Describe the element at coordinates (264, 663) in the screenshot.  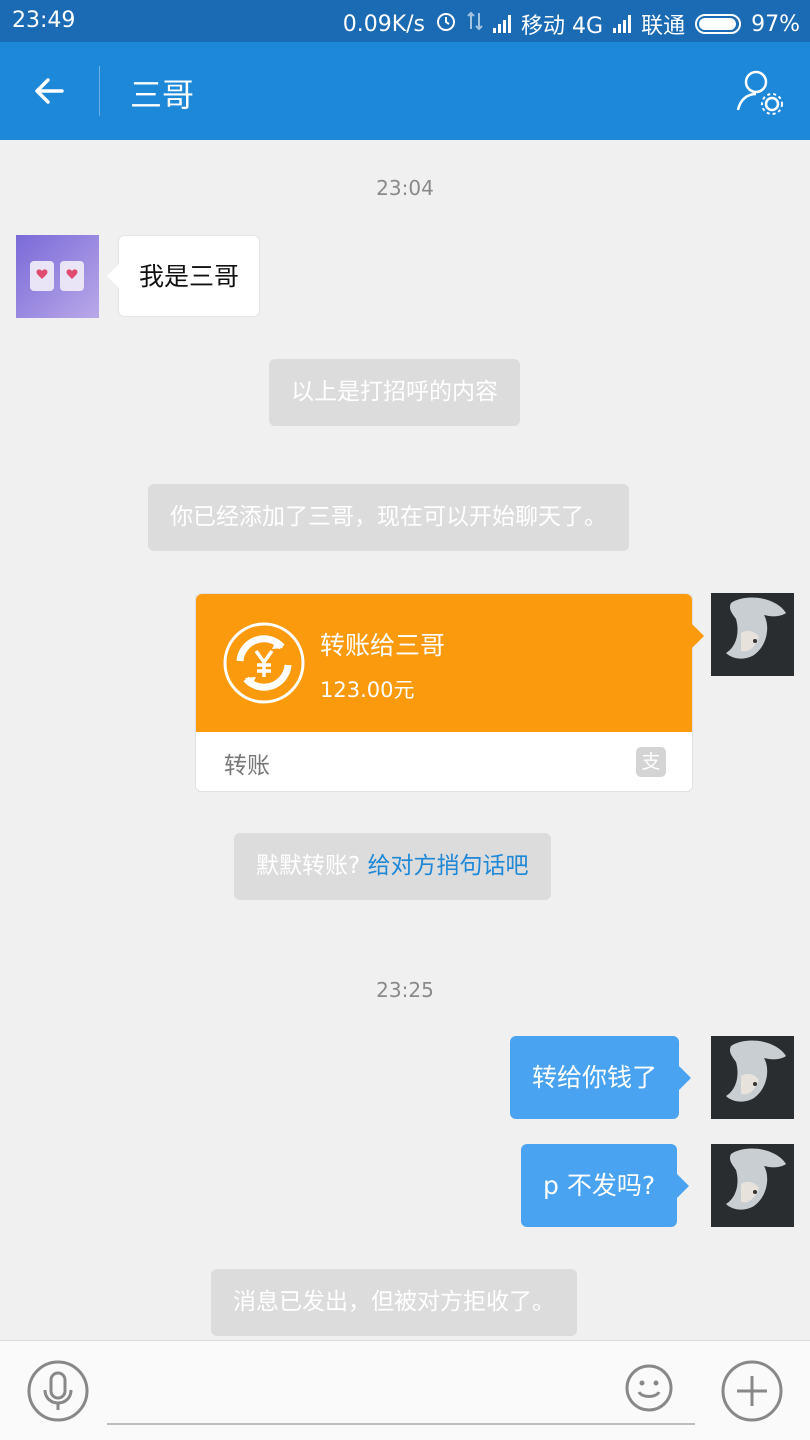
I see `transfer-coin-icon` at that location.